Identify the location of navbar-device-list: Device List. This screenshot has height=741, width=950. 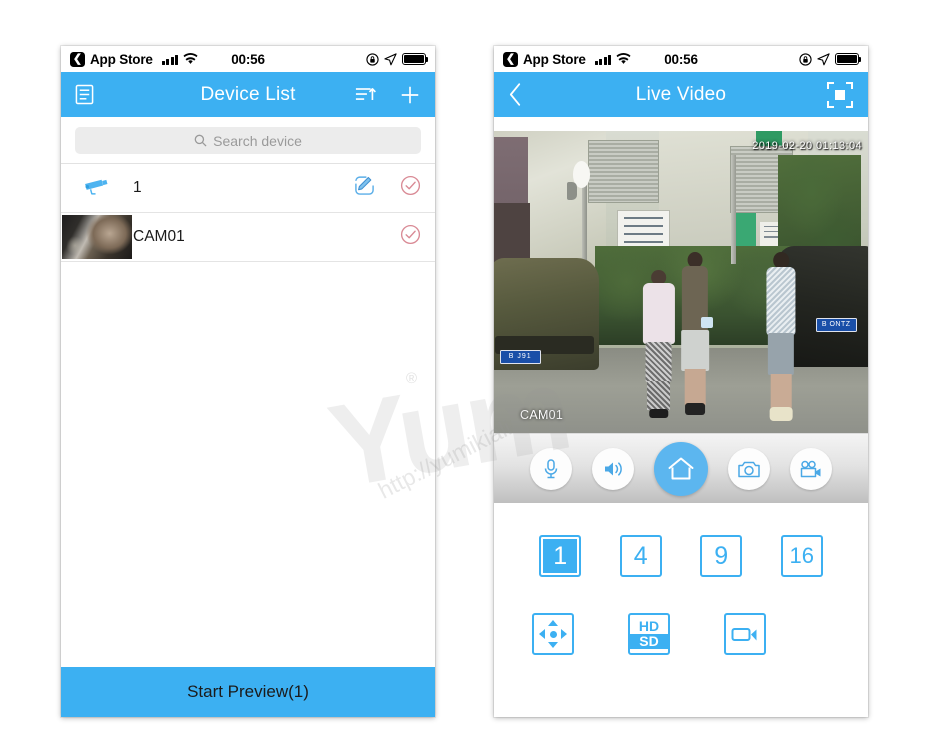
(248, 94).